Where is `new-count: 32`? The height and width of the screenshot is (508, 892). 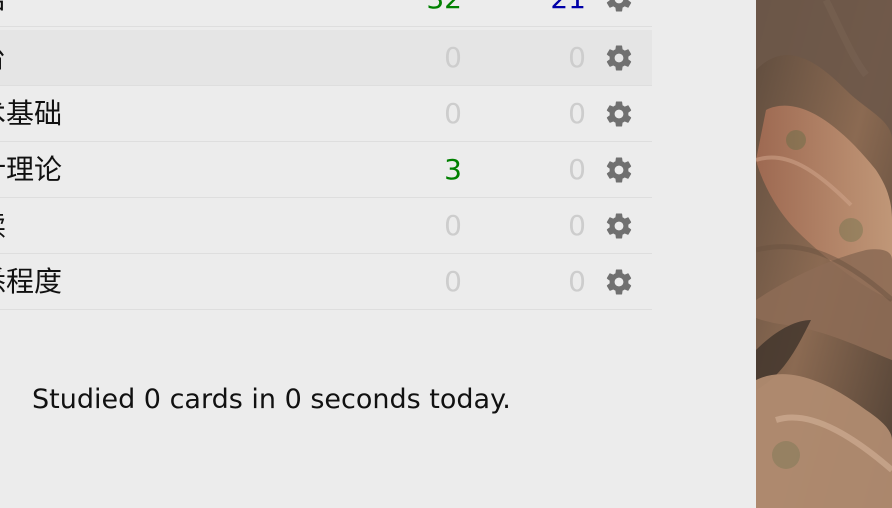 new-count: 32 is located at coordinates (422, 7).